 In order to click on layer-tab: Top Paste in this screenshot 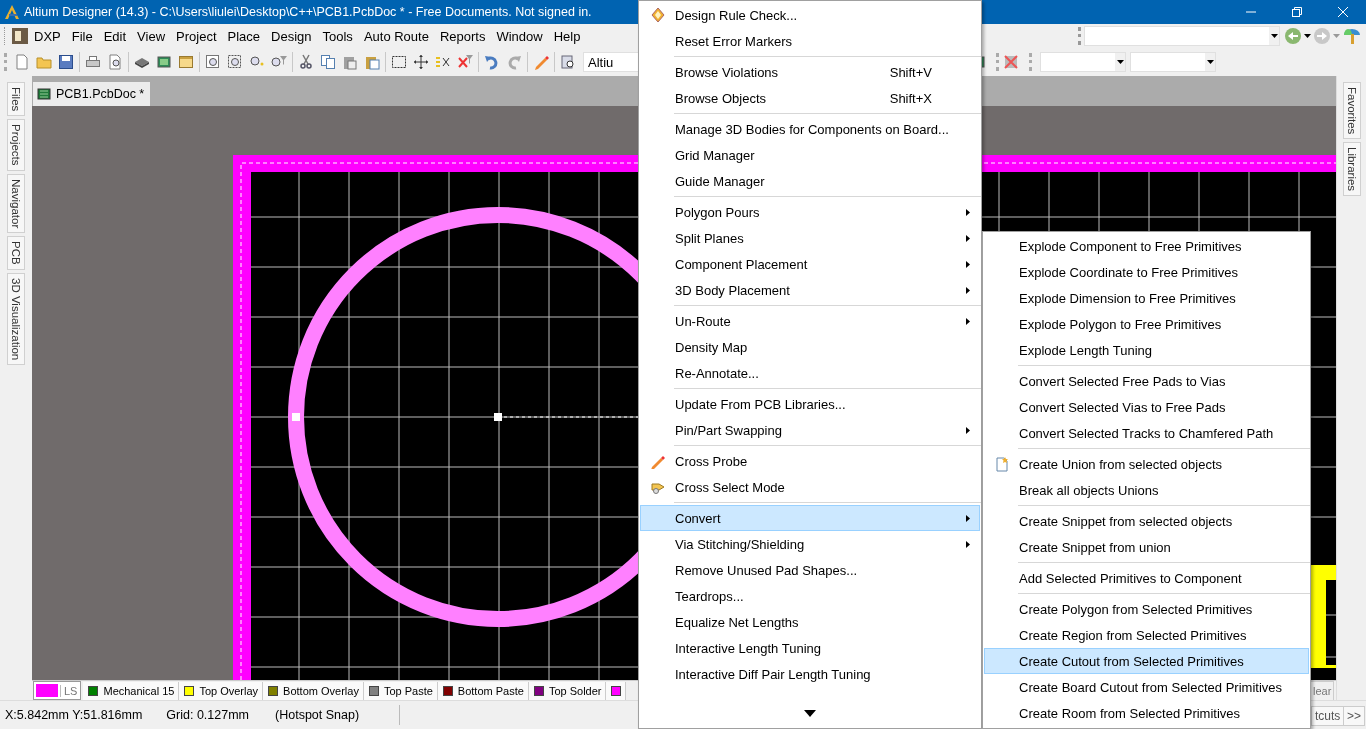, I will do `click(400, 690)`.